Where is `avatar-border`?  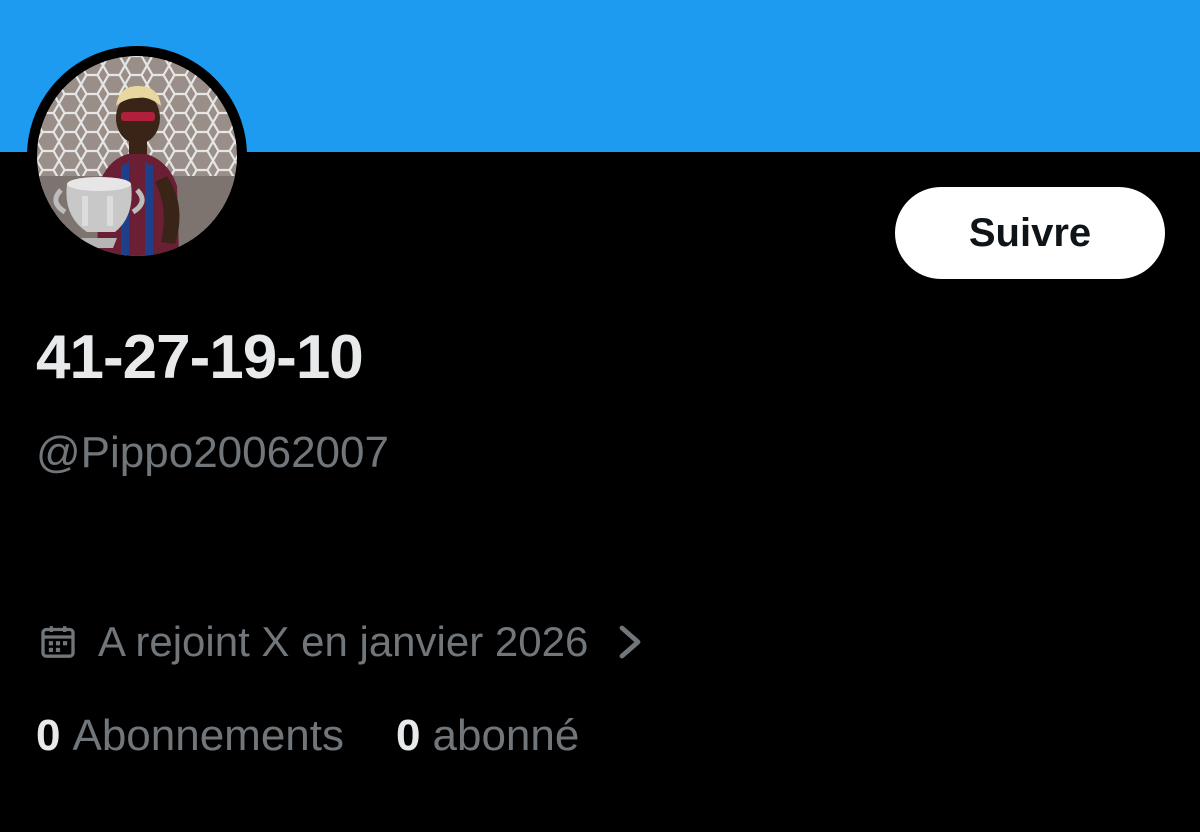
avatar-border is located at coordinates (137, 156).